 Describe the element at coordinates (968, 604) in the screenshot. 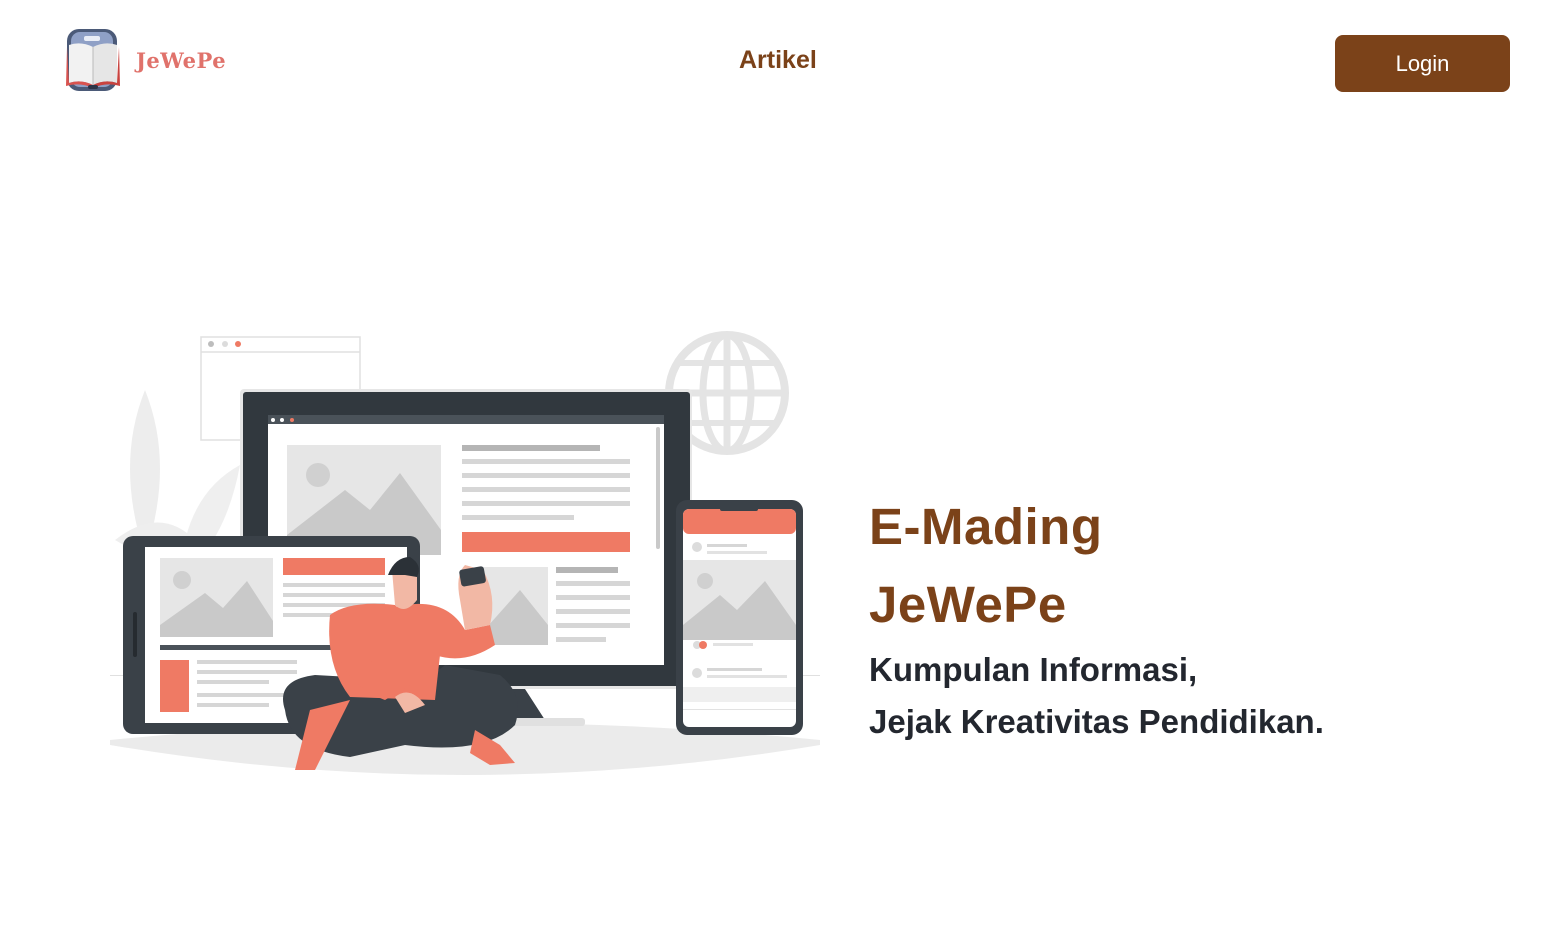

I see `hero-title-line2: JeWePe` at that location.